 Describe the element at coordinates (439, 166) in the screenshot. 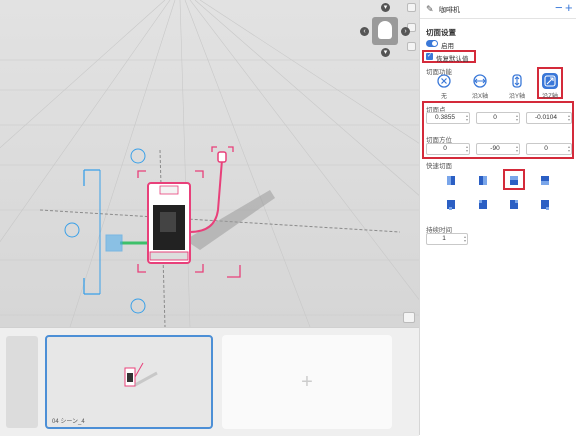

I see `quick-clip-label: 快速切面` at that location.